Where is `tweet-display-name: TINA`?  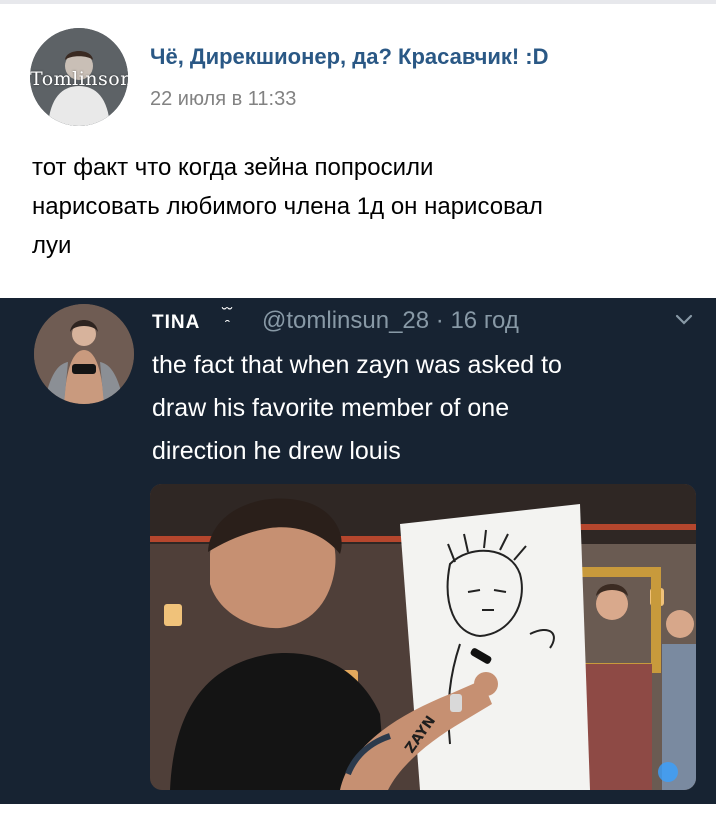
tweet-display-name: TINA is located at coordinates (176, 323).